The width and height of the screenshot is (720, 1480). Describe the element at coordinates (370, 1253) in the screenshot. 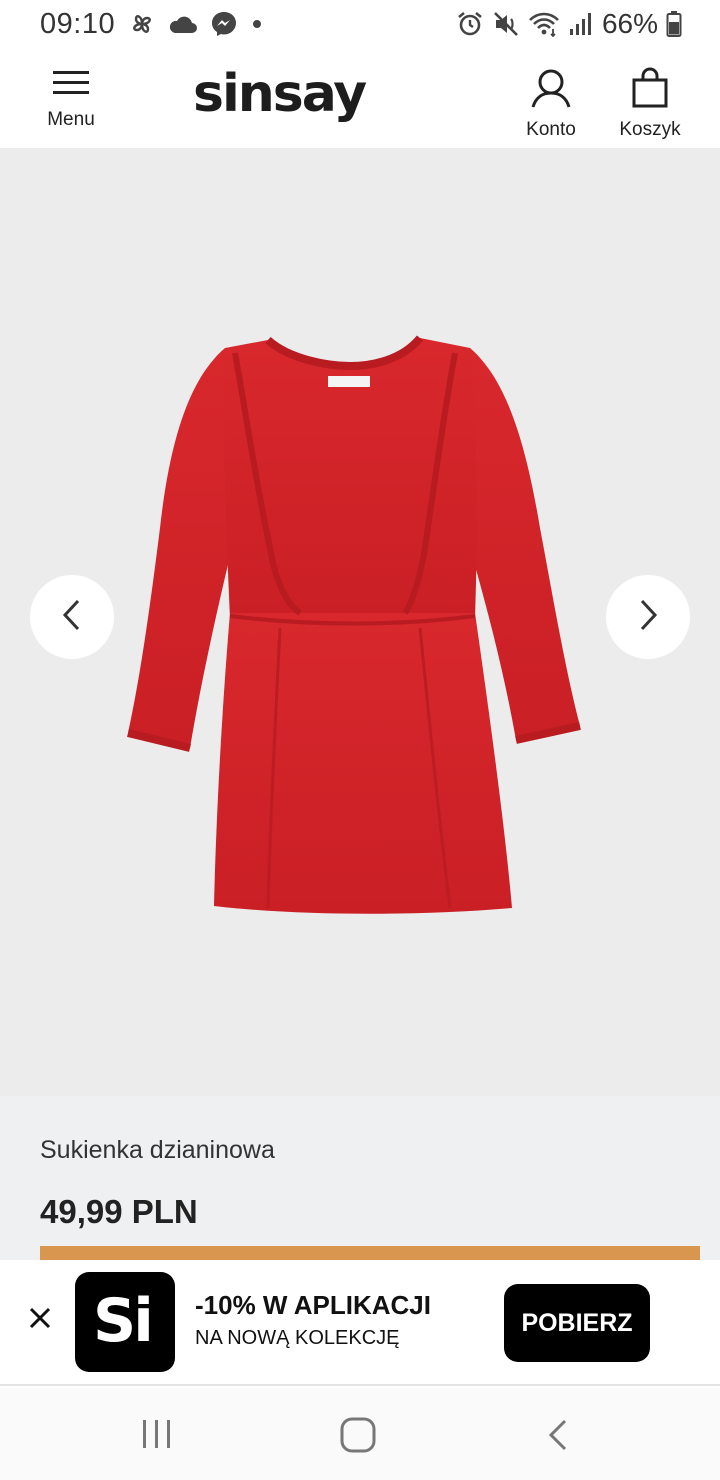

I see `add-to-cart-bar` at that location.